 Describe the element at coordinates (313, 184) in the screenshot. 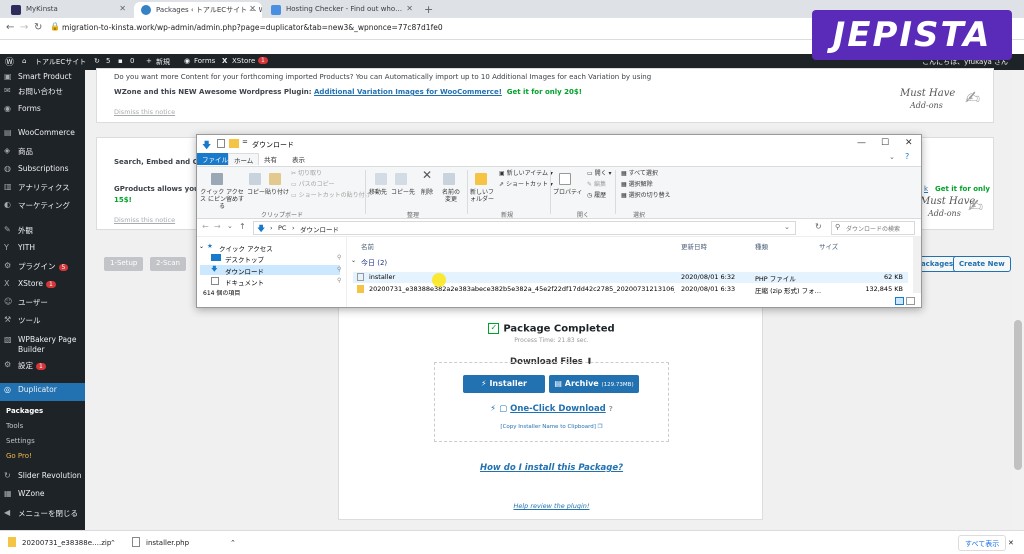

I see `copy-path-button: ▭ パスのコピー` at that location.